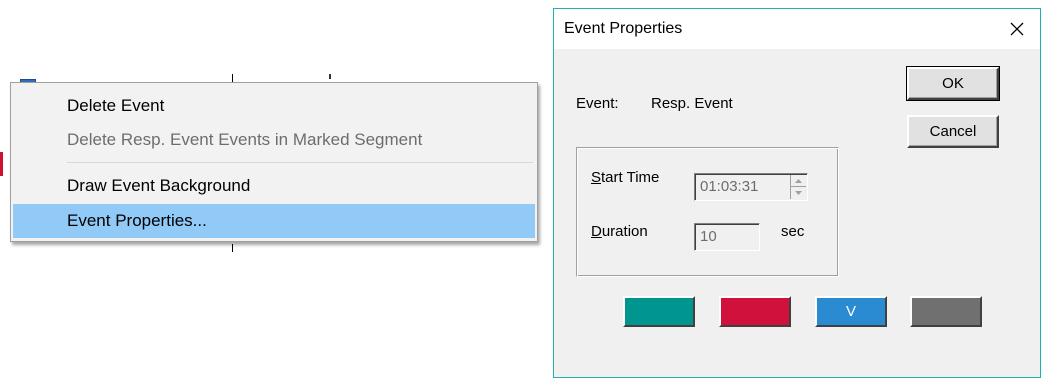  I want to click on color-swatch-blue: V, so click(851, 311).